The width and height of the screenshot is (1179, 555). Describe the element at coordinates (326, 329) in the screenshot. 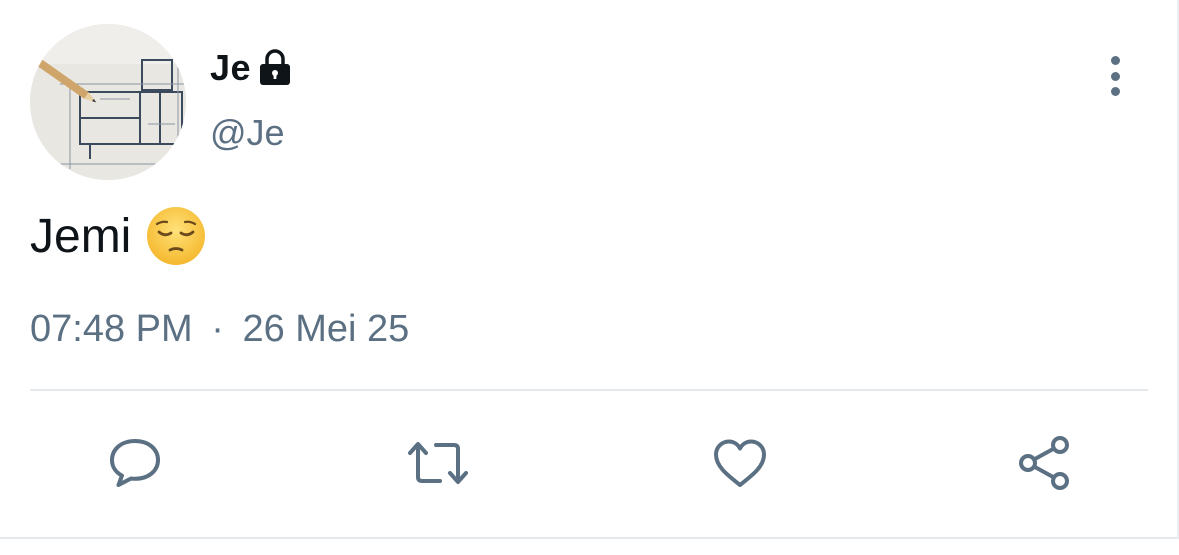

I see `tweet-date: 26 Mei 25` at that location.